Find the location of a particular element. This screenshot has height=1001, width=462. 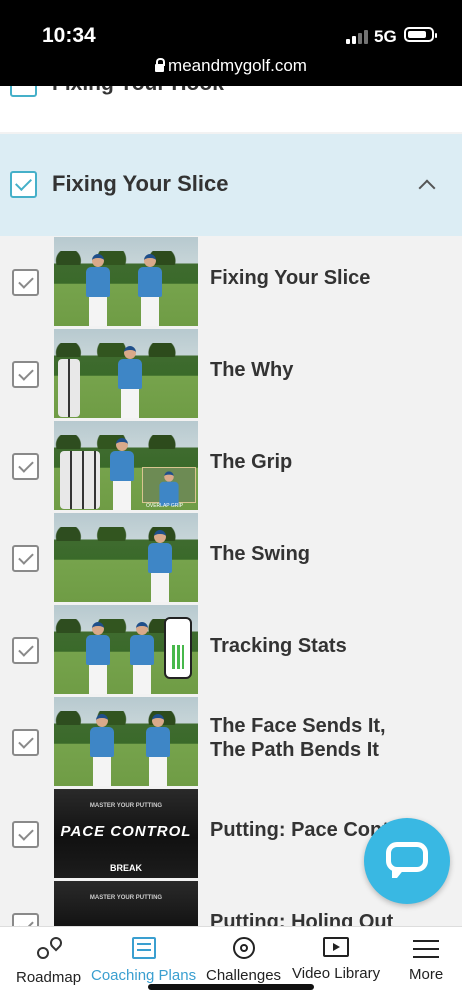

chevron-up-icon is located at coordinates (424, 88).